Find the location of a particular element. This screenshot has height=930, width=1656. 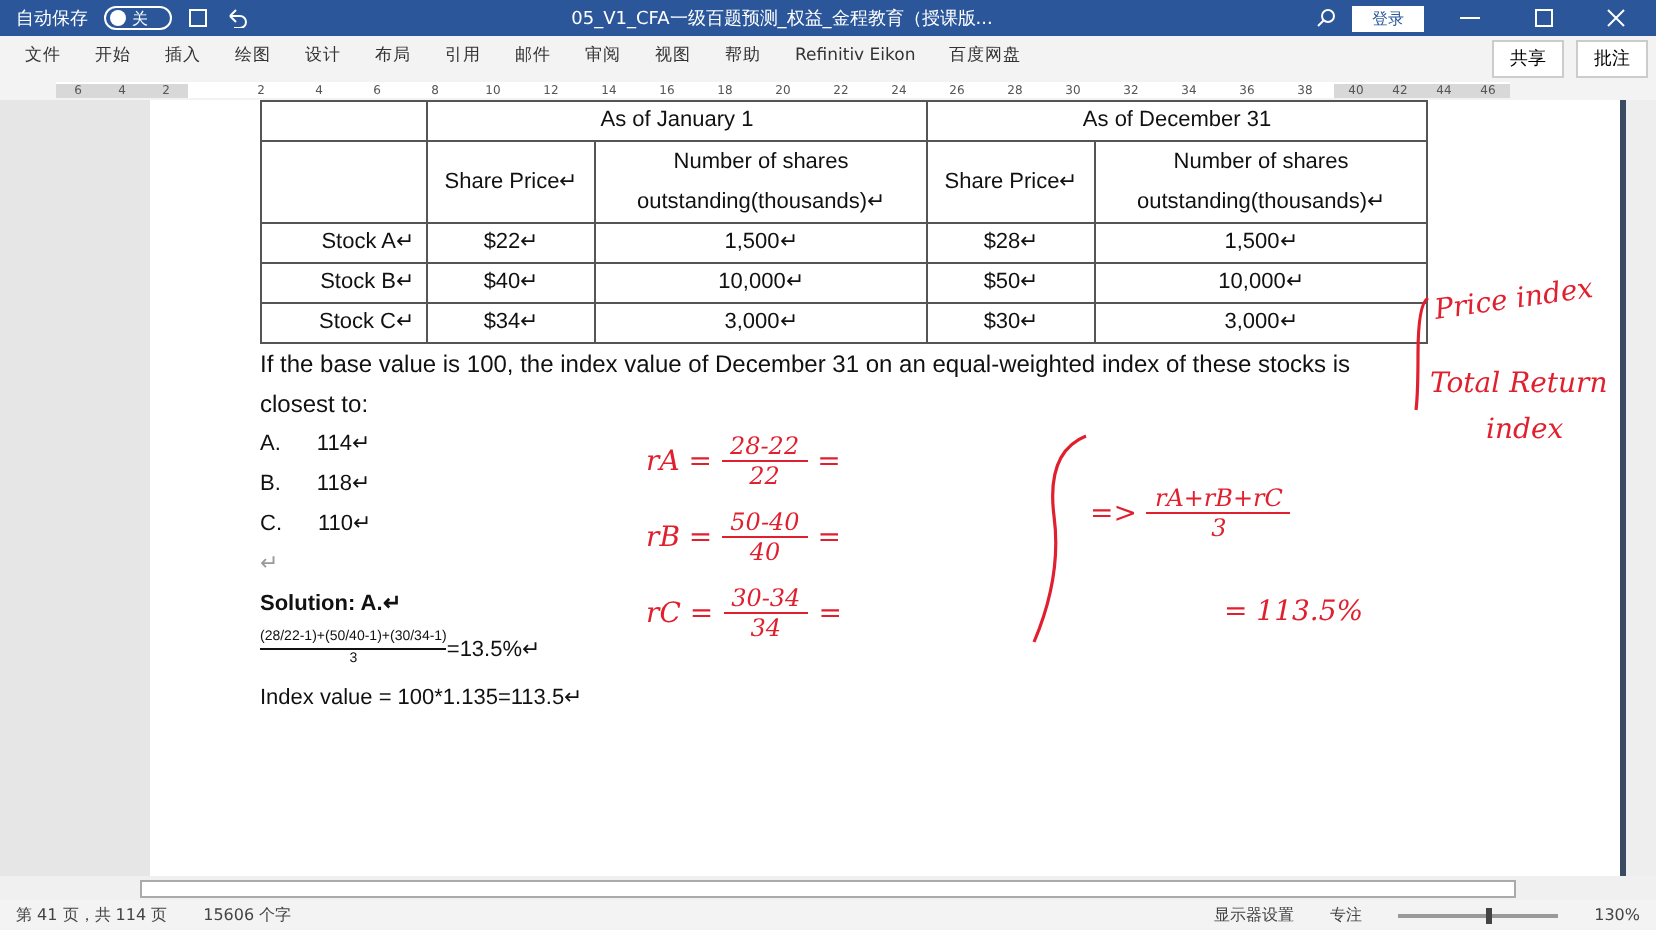

index-value-text: Index value = 100*1.135=113.5↵ is located at coordinates (421, 699).